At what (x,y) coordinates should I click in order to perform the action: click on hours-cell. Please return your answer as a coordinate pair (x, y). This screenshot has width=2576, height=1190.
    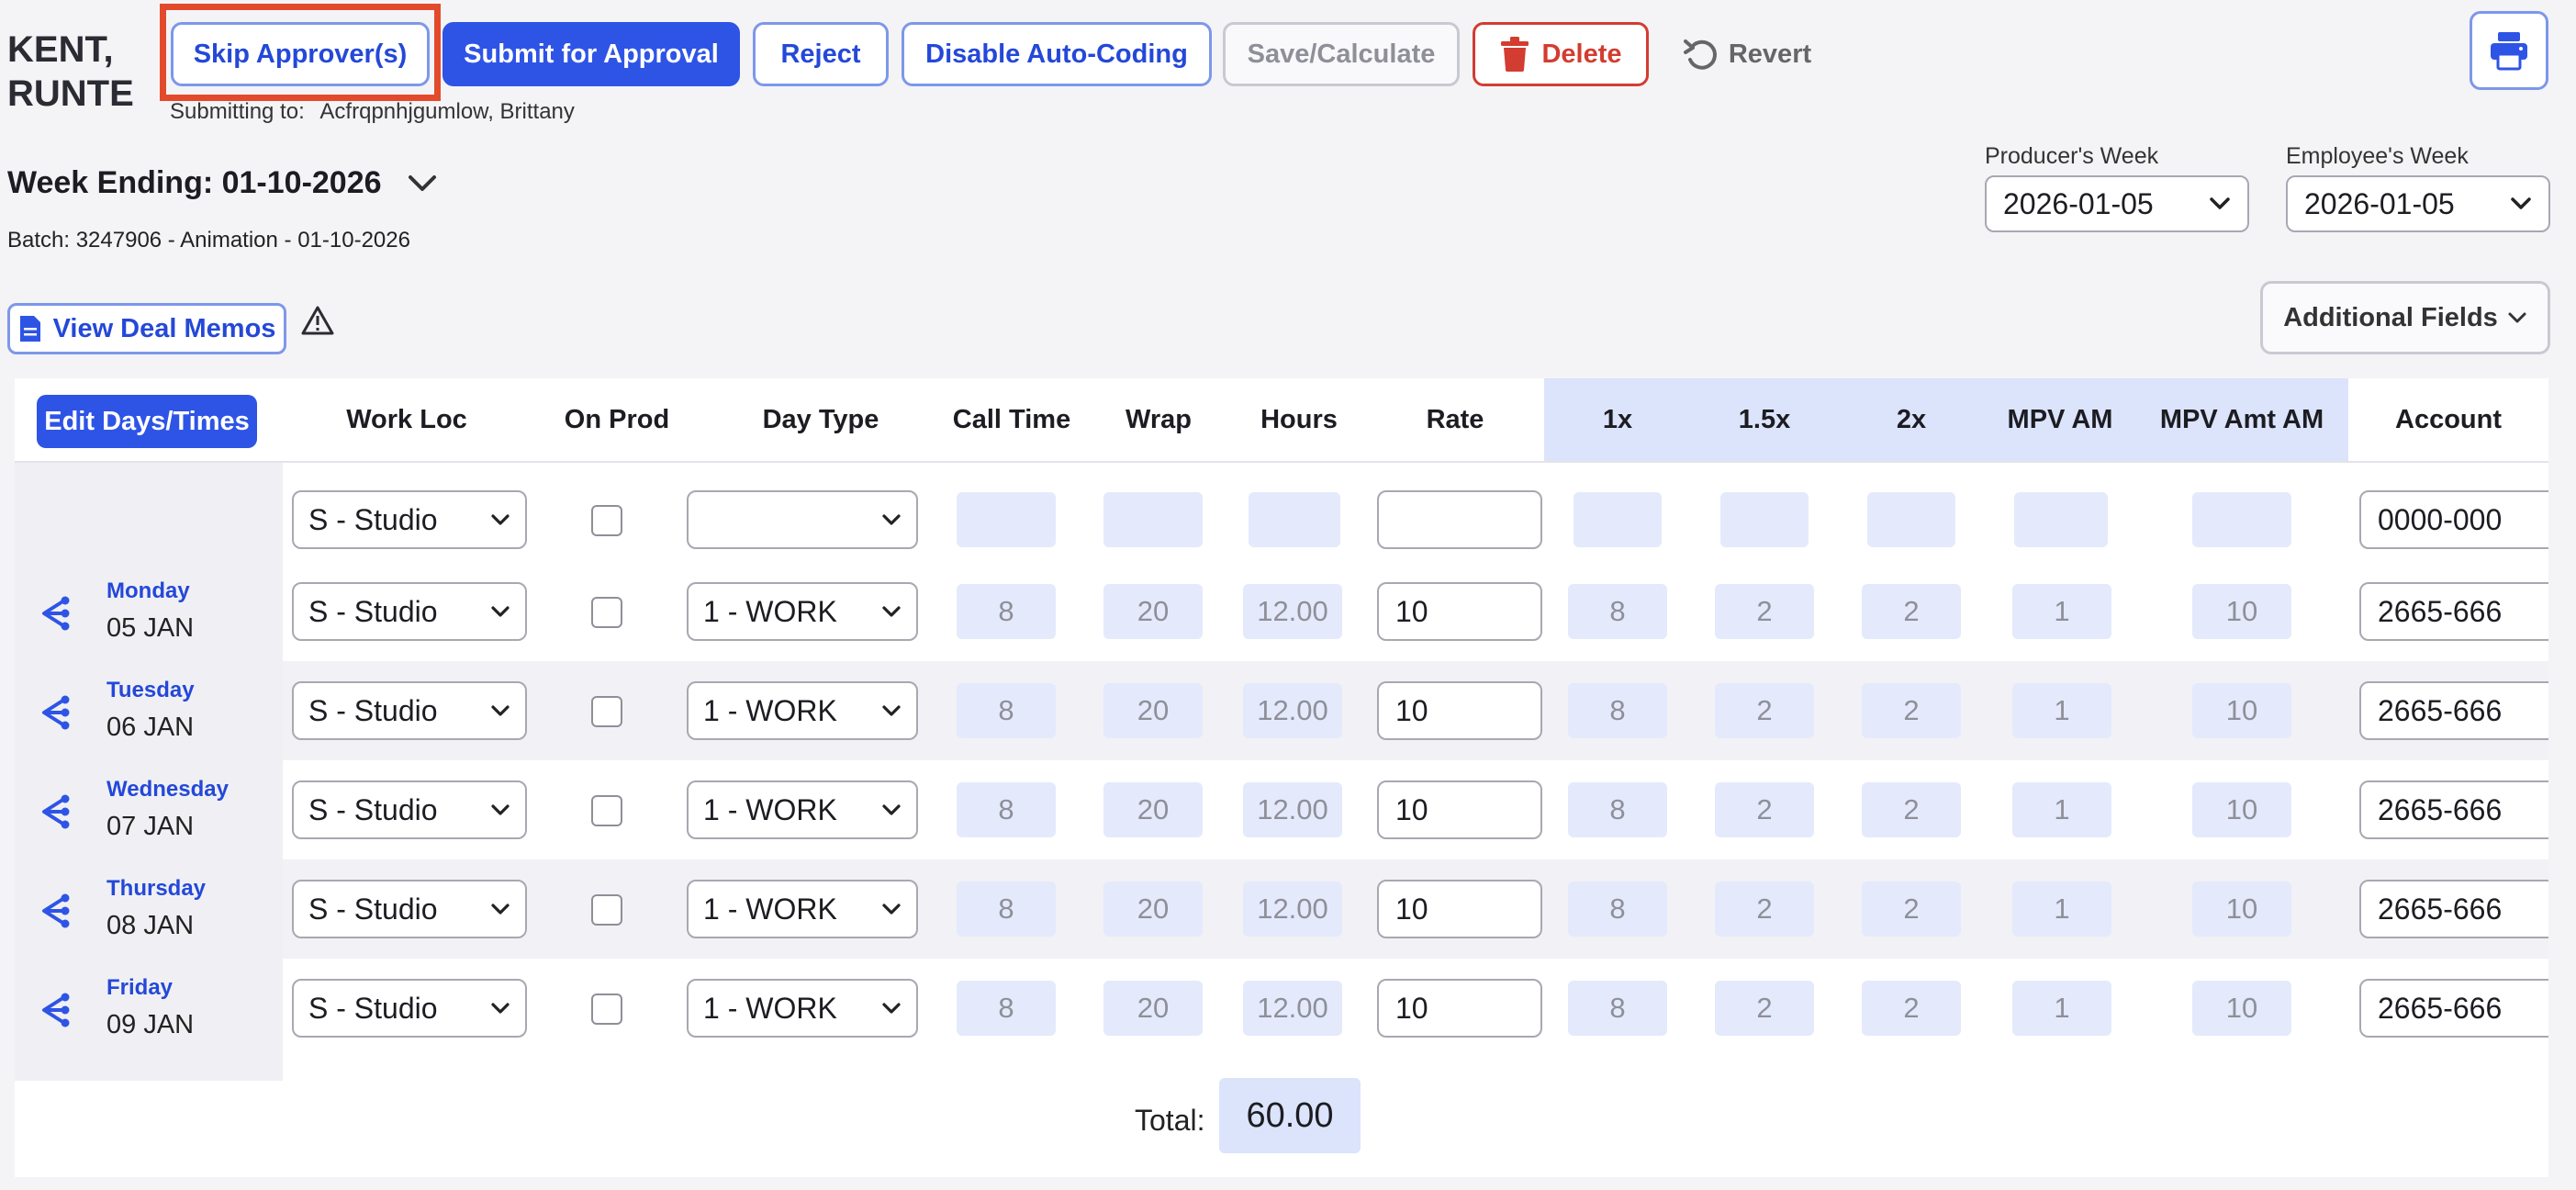
    Looking at the image, I should click on (1294, 519).